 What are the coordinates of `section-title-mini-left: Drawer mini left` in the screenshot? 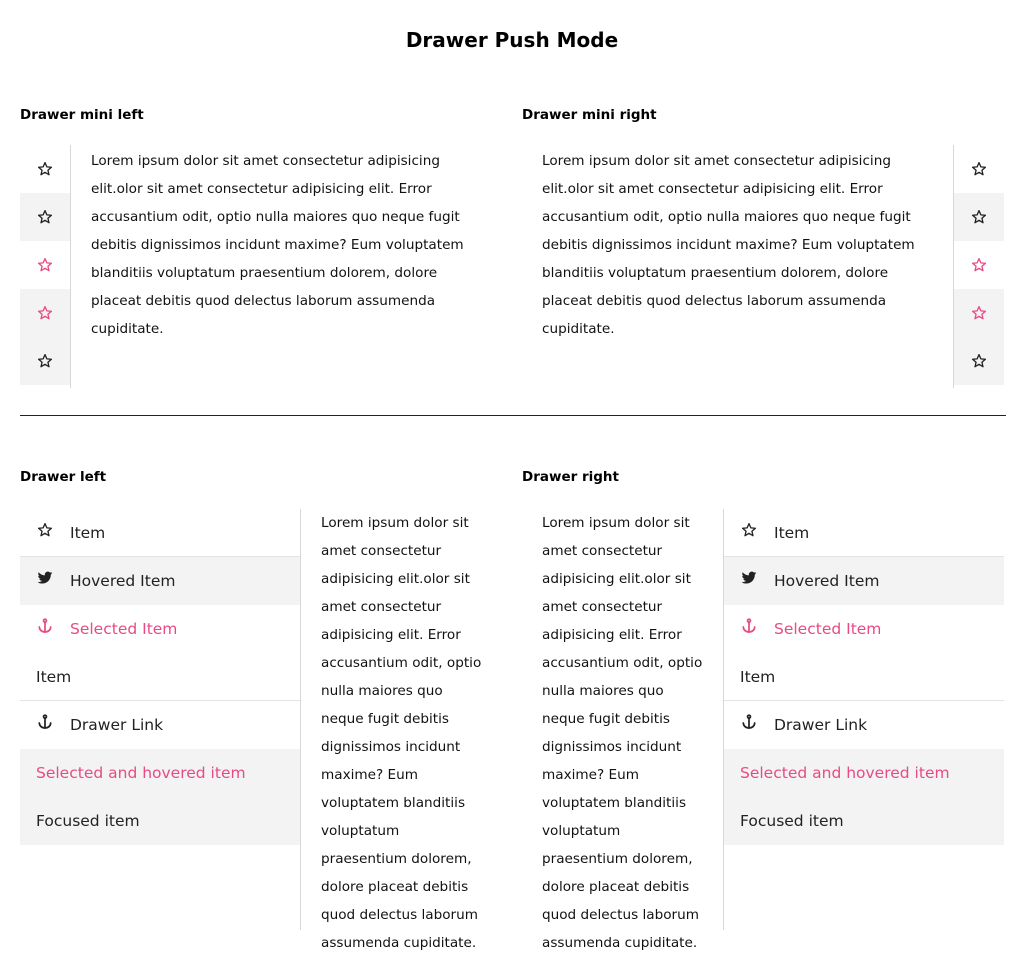 It's located at (82, 115).